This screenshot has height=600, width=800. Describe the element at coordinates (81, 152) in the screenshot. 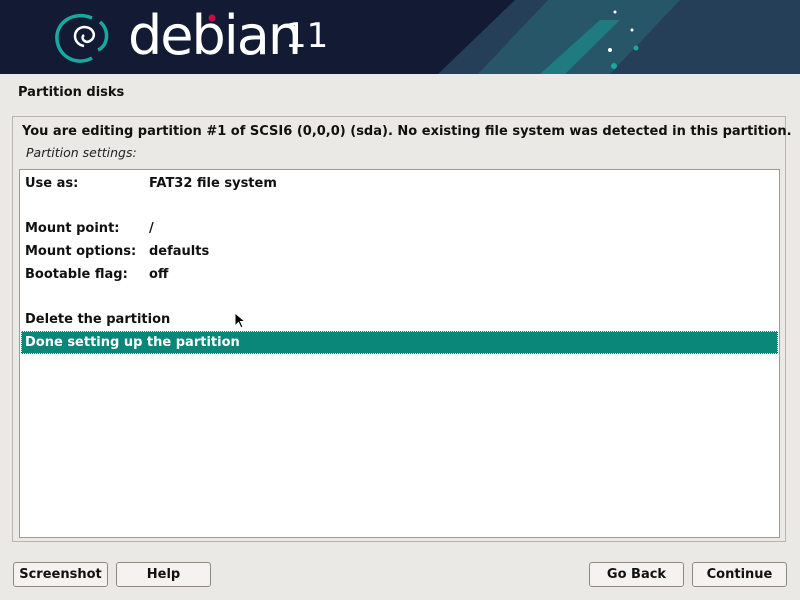

I see `partition-settings-label: Partition settings:` at that location.